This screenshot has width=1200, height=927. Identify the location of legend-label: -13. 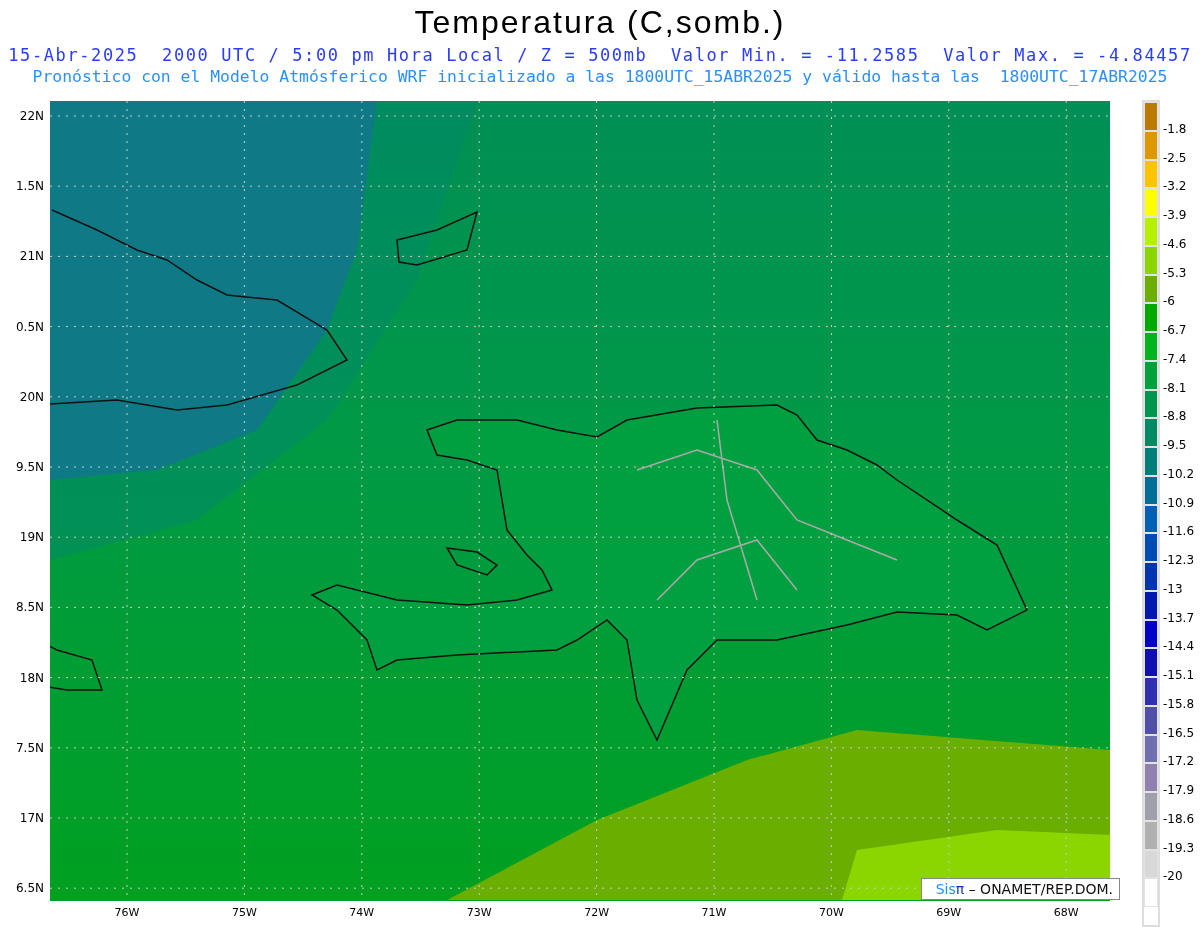
(1173, 588).